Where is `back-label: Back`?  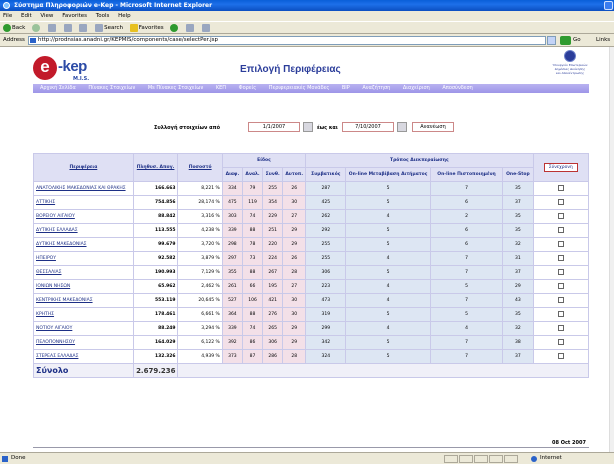
back-label: Back is located at coordinates (19, 28).